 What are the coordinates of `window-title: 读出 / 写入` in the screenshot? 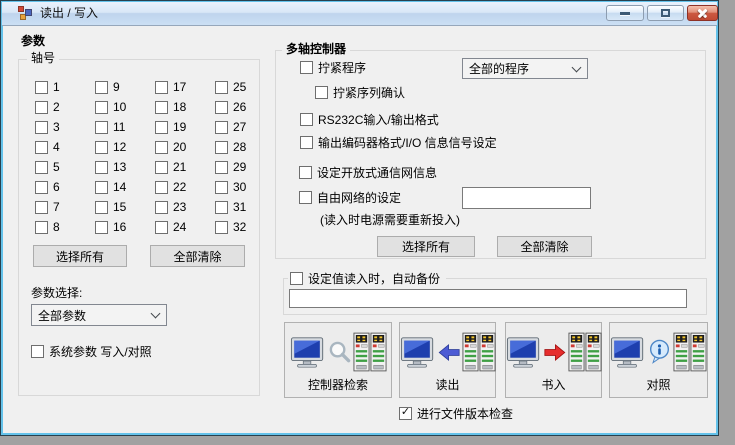 It's located at (69, 13).